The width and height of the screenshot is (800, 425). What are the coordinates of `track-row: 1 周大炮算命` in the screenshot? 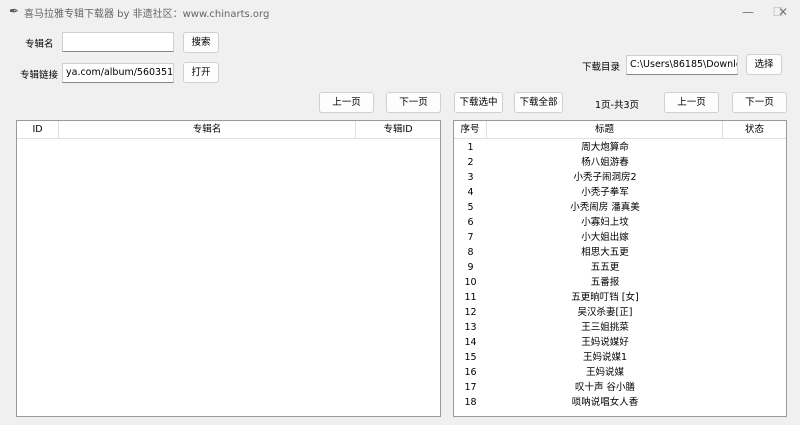 It's located at (620, 147).